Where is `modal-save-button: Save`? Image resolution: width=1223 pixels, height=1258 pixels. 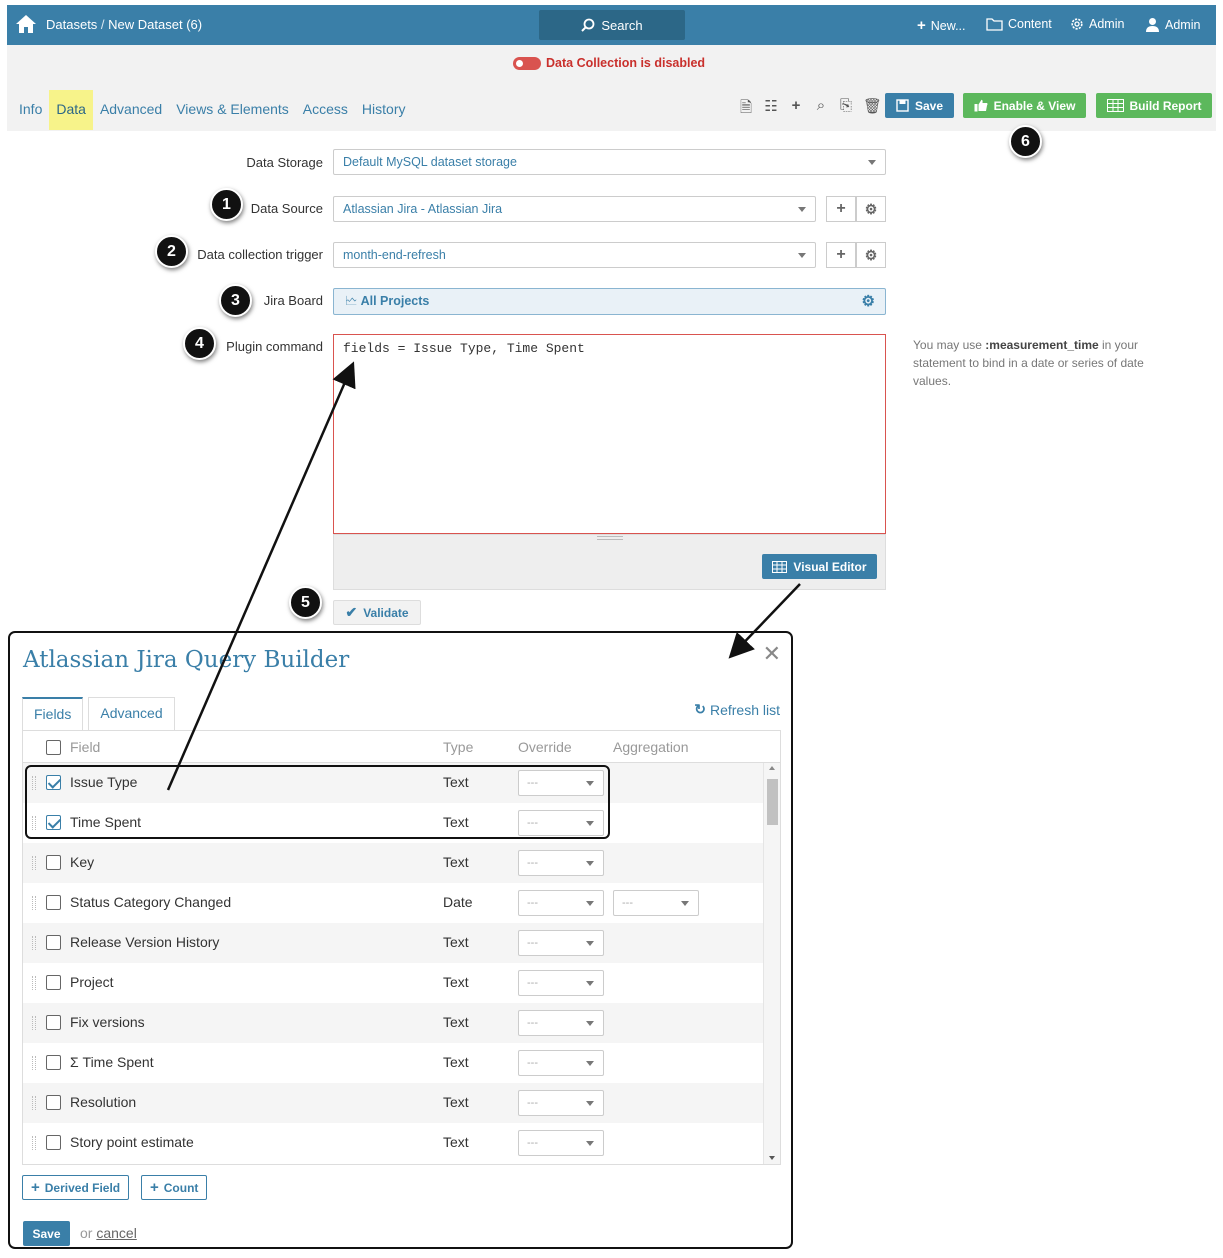 modal-save-button: Save is located at coordinates (46, 1233).